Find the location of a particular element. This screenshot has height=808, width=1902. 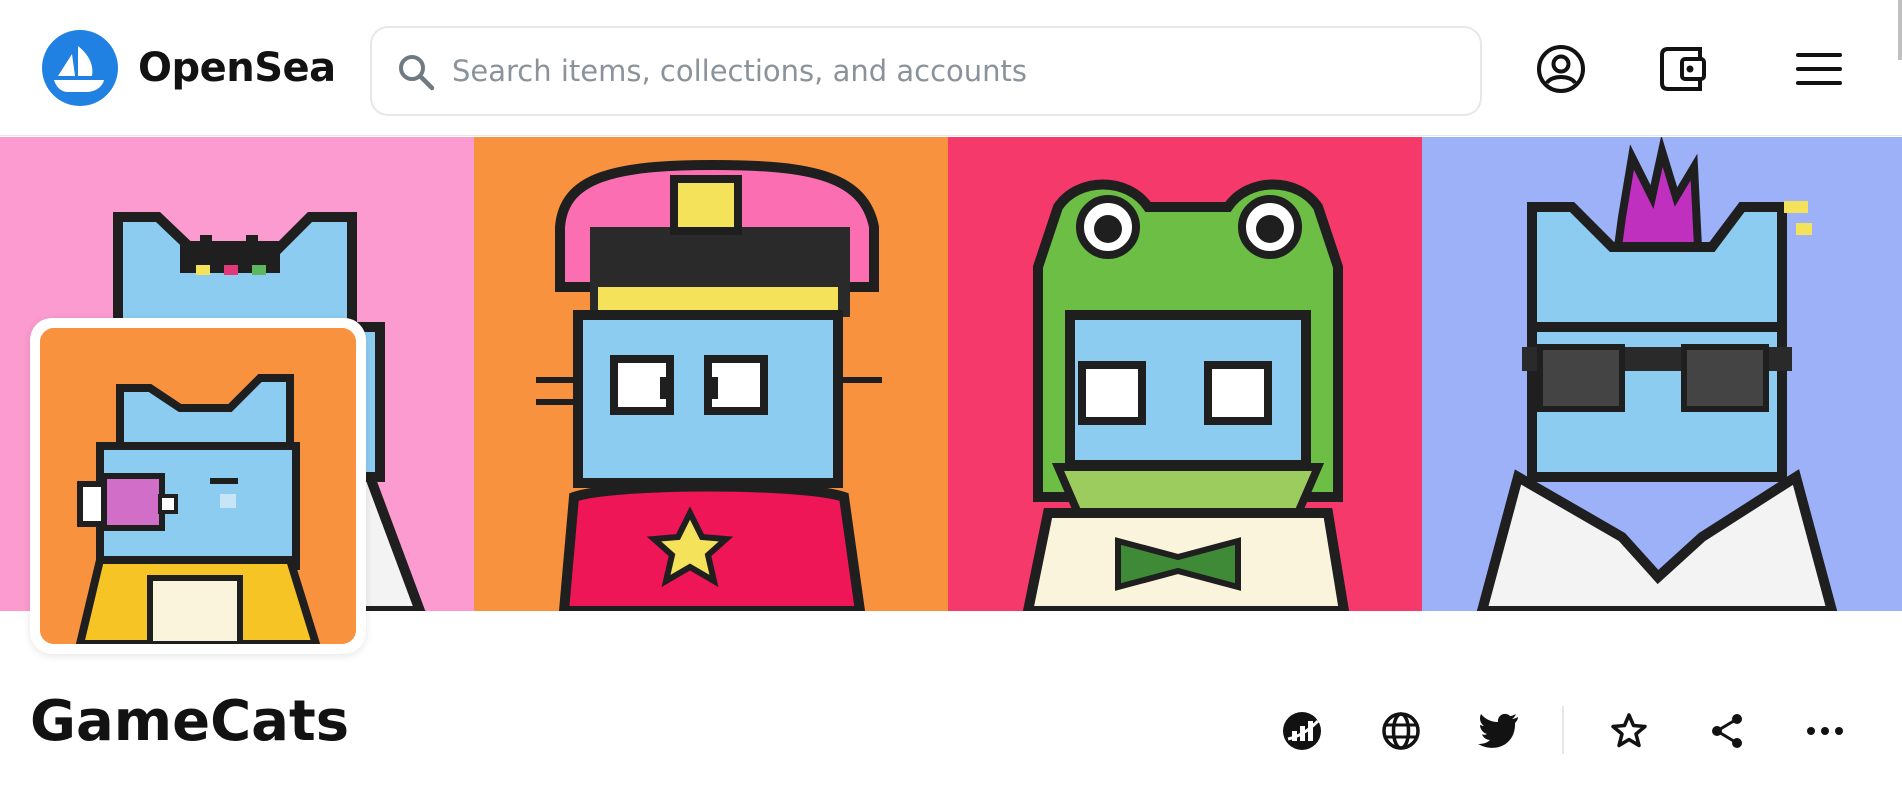

website-button is located at coordinates (1401, 731).